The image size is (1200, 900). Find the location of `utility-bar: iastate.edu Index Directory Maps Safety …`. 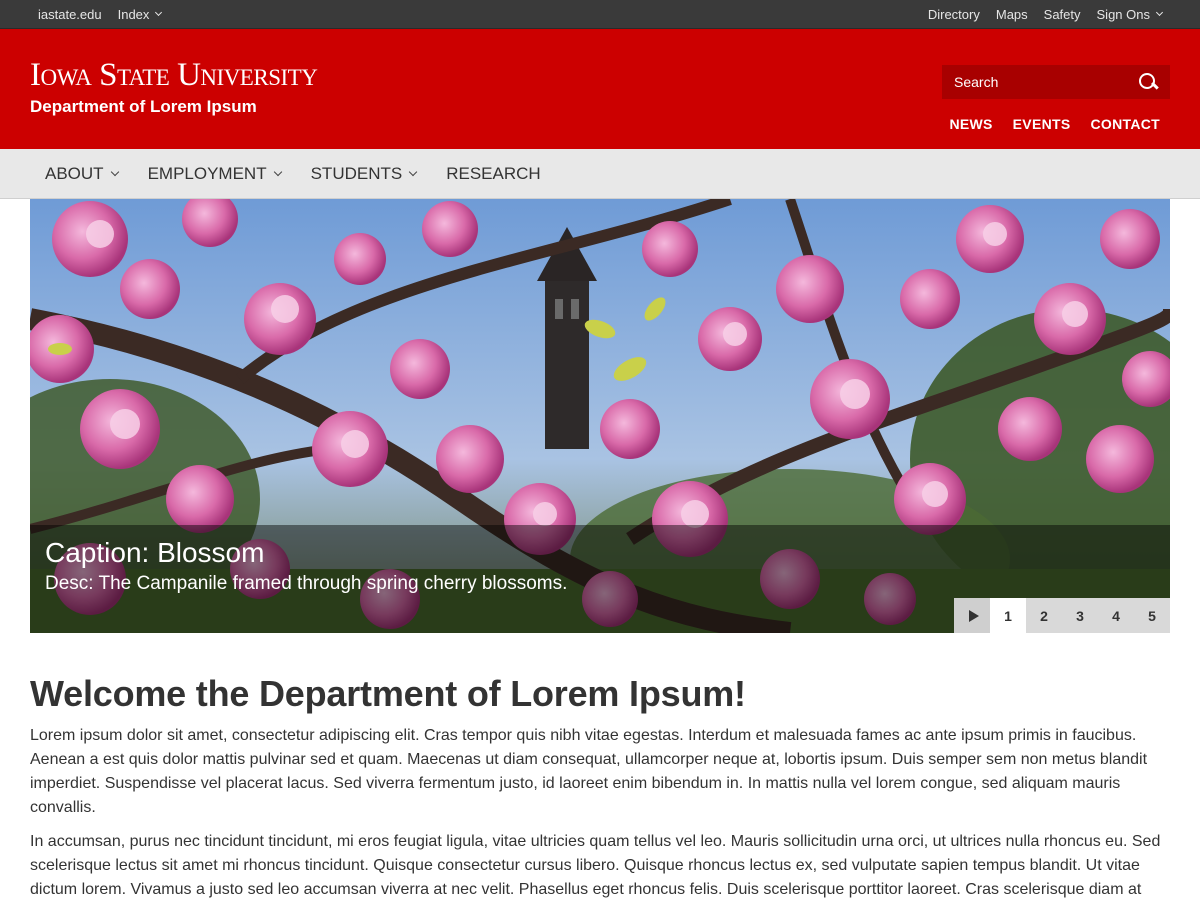

utility-bar: iastate.edu Index Directory Maps Safety … is located at coordinates (600, 14).